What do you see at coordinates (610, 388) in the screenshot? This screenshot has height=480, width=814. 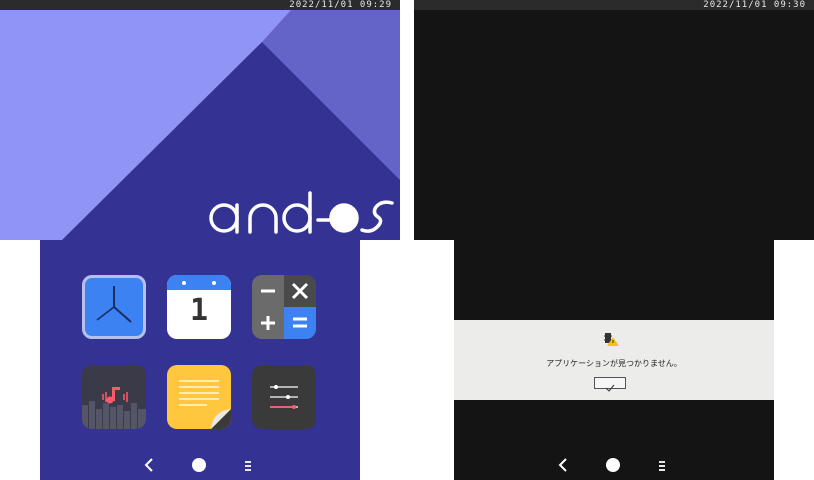 I see `check-icon` at bounding box center [610, 388].